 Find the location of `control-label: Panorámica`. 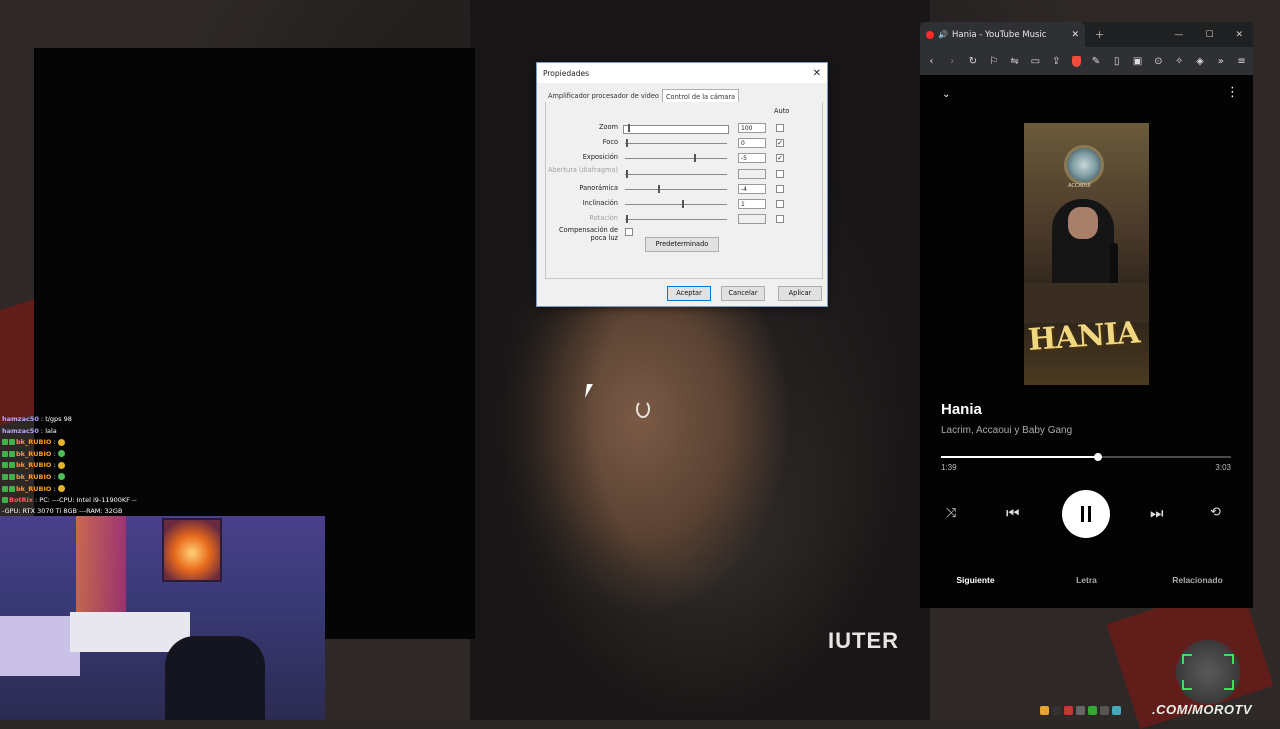

control-label: Panorámica is located at coordinates (598, 188).